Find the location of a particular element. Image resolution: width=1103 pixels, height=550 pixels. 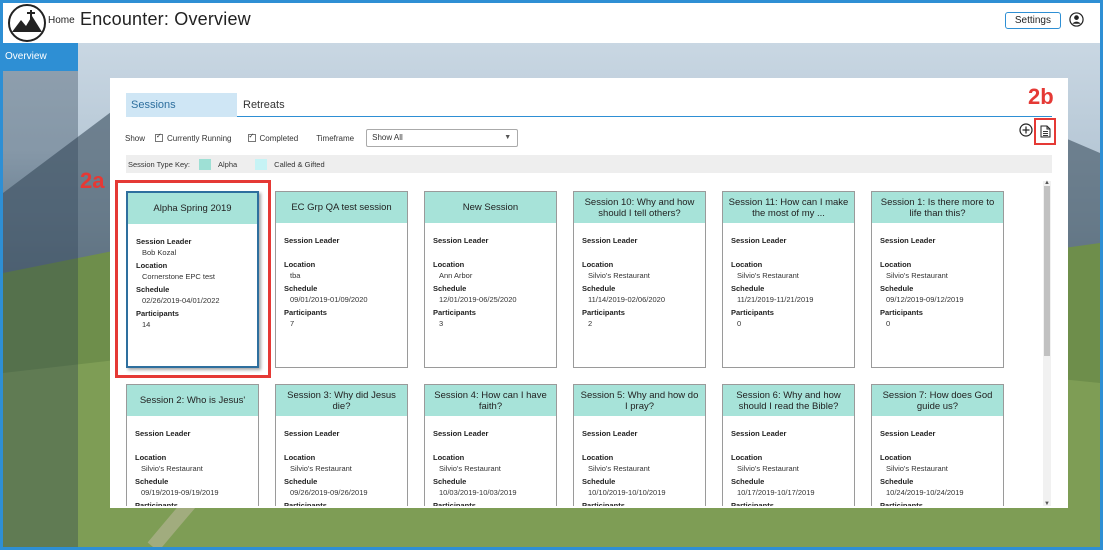

key-called-gifted-label: Called & Gifted is located at coordinates (299, 164).